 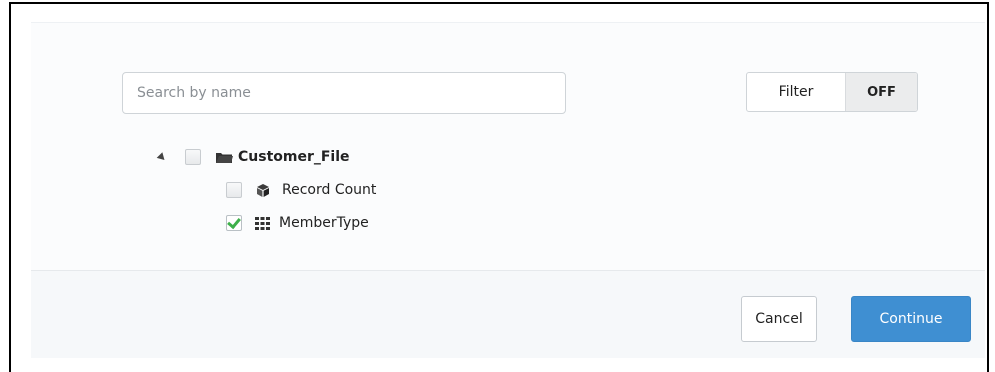 I want to click on tree-node-label: MemberType, so click(x=324, y=223).